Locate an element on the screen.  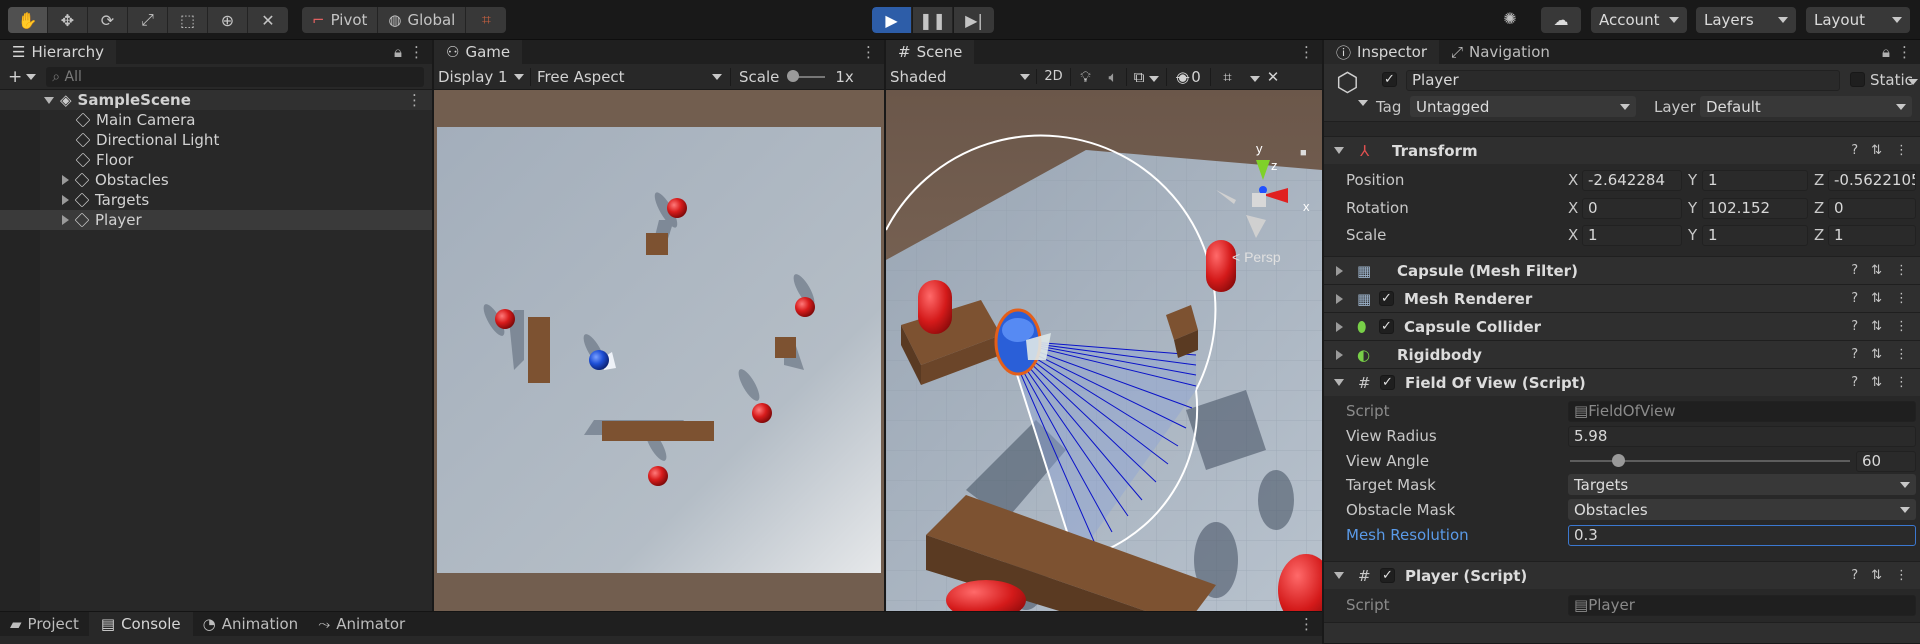
tools-icon: ✕ is located at coordinates (1273, 77).